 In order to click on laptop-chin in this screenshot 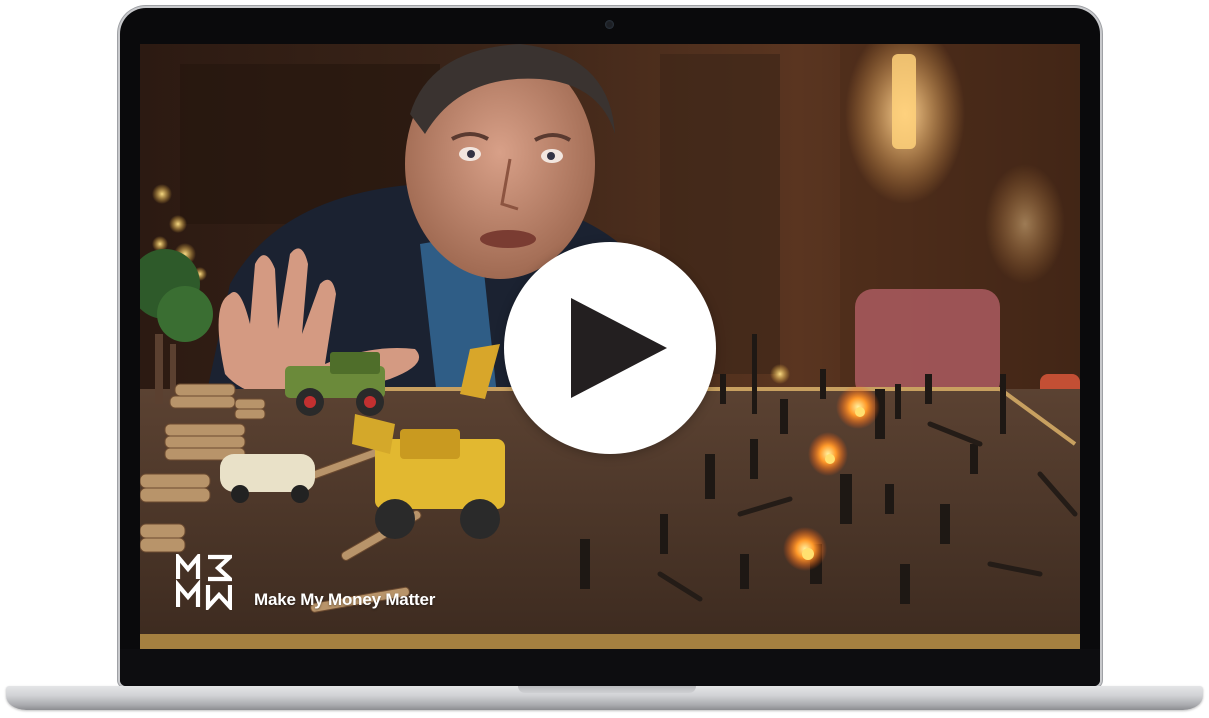, I will do `click(610, 667)`.